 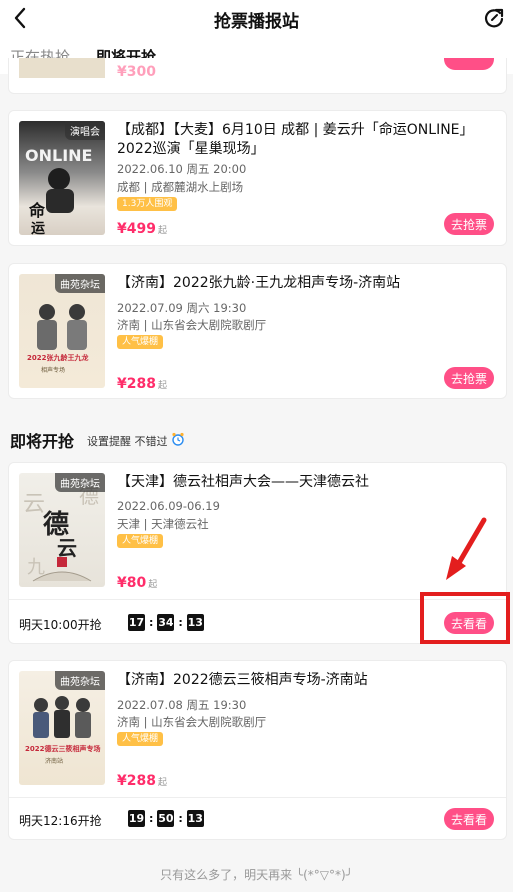 I want to click on alarm-clock-icon, so click(x=178, y=440).